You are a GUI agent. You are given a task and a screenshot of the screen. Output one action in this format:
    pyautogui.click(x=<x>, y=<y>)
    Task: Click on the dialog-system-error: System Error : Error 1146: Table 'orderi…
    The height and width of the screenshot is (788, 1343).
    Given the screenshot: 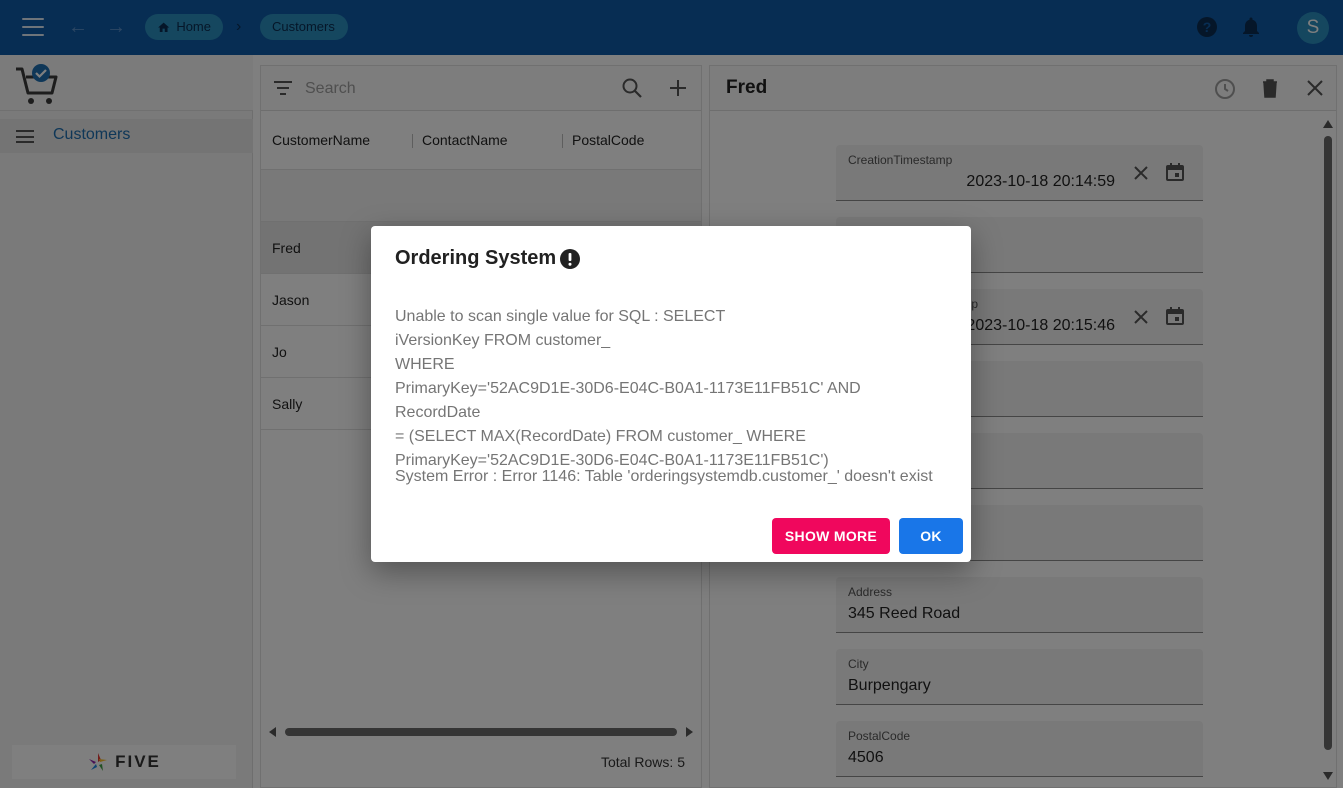 What is the action you would take?
    pyautogui.click(x=664, y=476)
    